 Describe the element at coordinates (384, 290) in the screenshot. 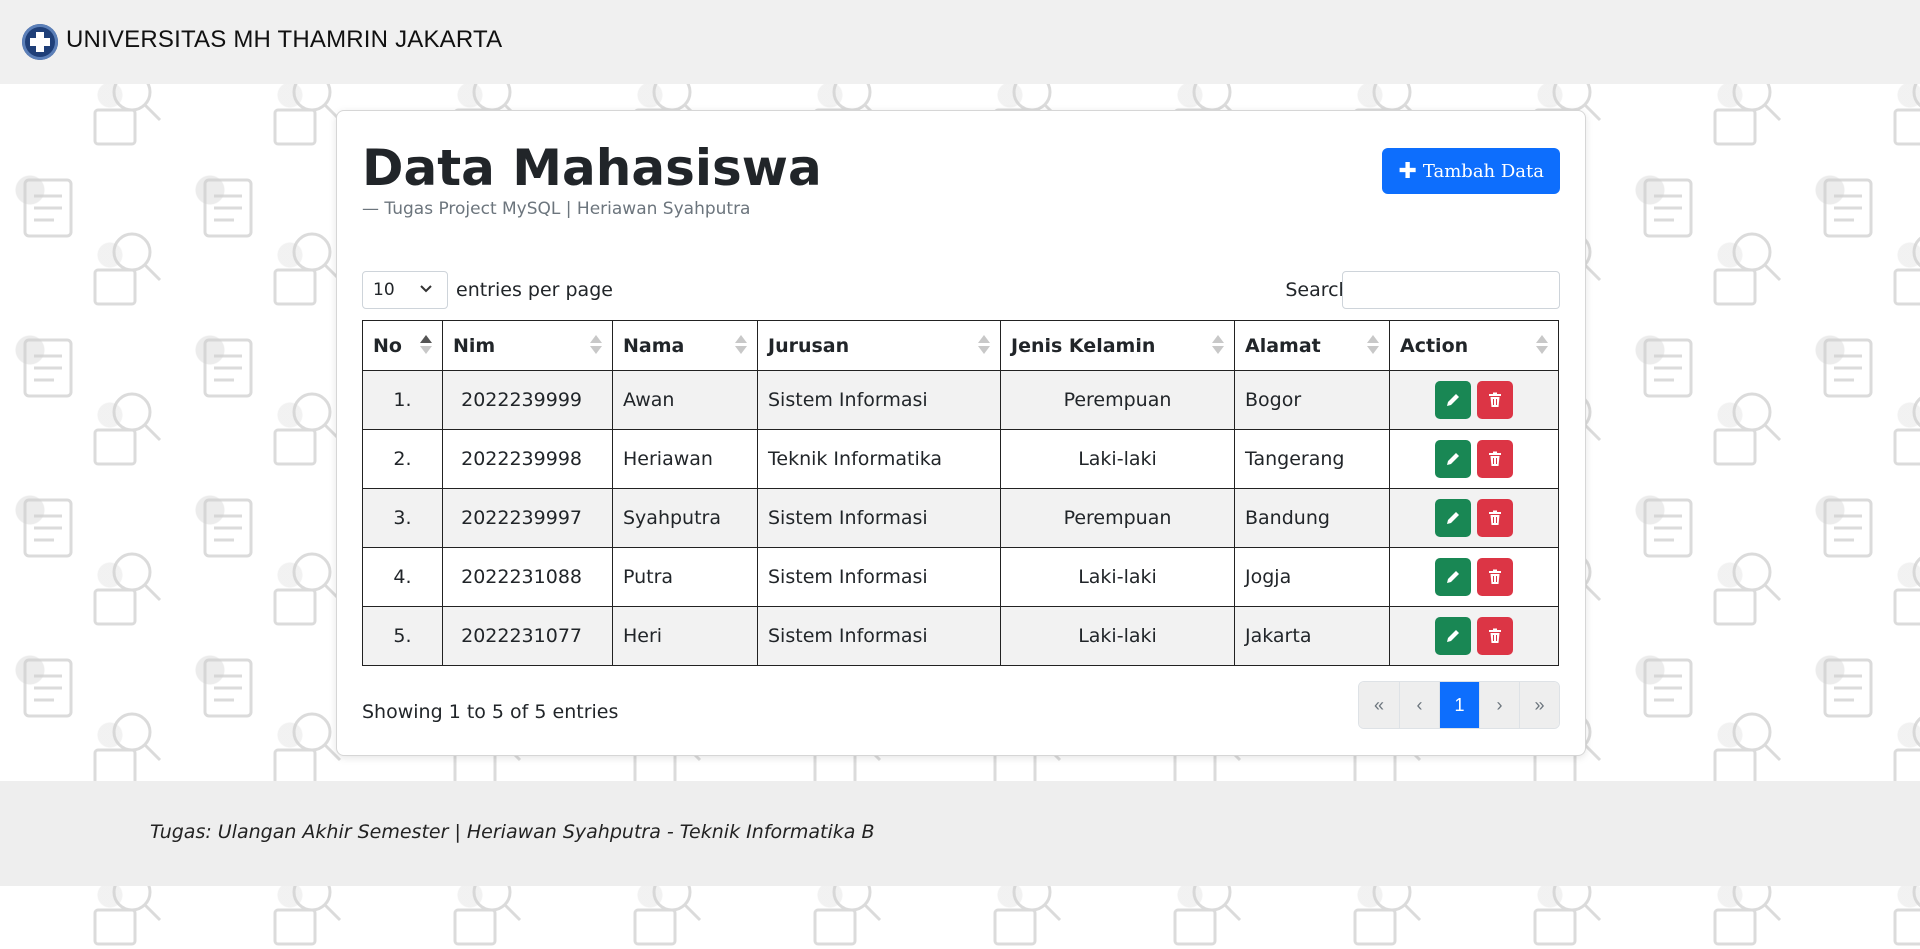

I see `entries-value: 10` at that location.